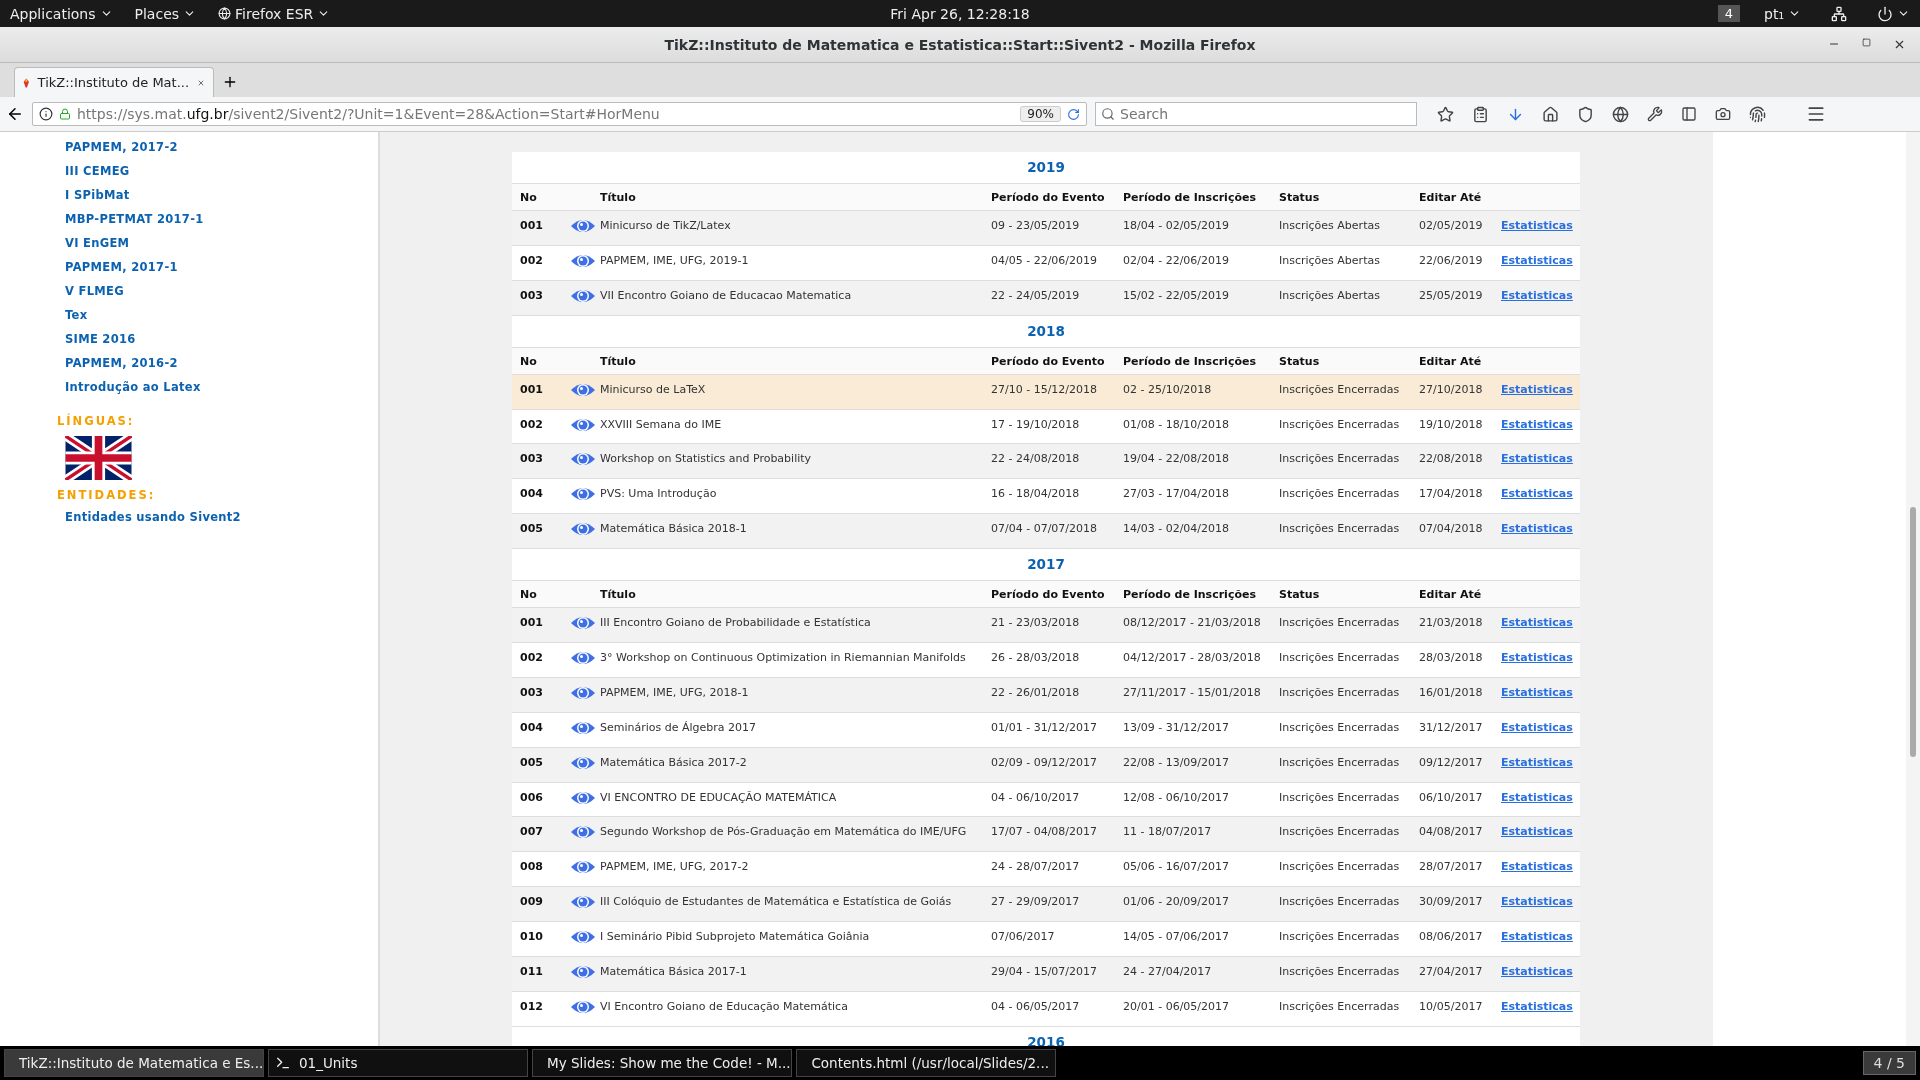 The width and height of the screenshot is (1920, 1080). What do you see at coordinates (1046, 974) in the screenshot?
I see `table-row: 011 Matemática Básica 2017-1 29/04 - 15/07/2017 24 - 27/04/2017 Inscrições Encerradas 27/04/2017 Estatisticas` at bounding box center [1046, 974].